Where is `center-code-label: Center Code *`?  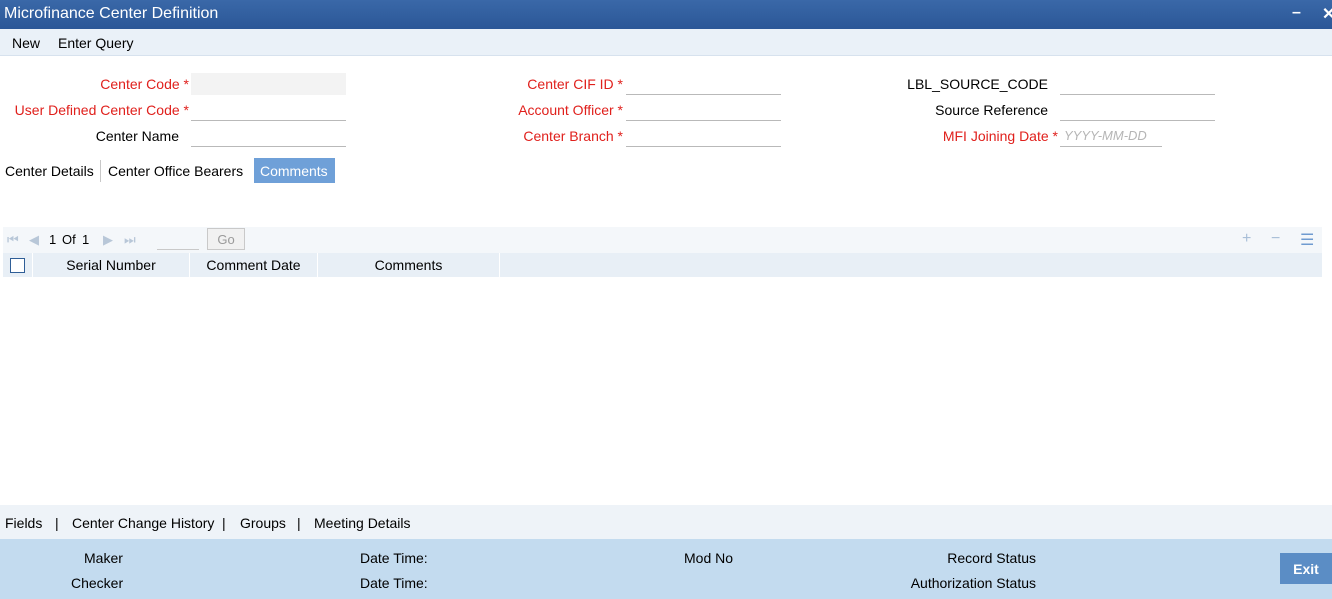
center-code-label: Center Code * is located at coordinates (144, 84).